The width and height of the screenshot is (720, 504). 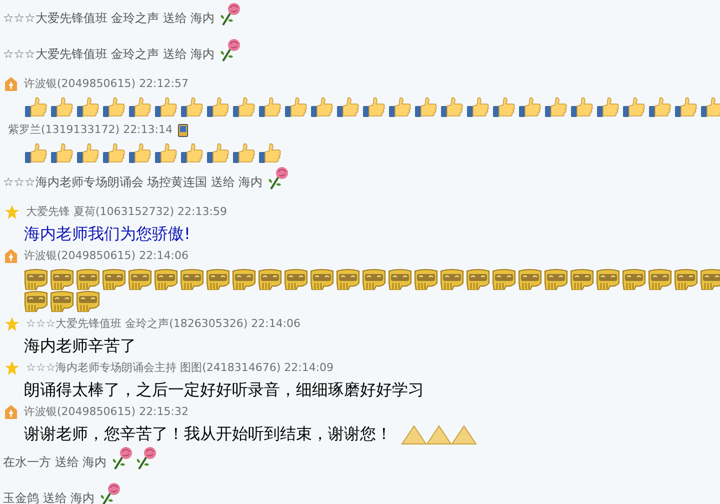 I want to click on gift-notice: 玉金鸽 送给 海内, so click(x=49, y=497).